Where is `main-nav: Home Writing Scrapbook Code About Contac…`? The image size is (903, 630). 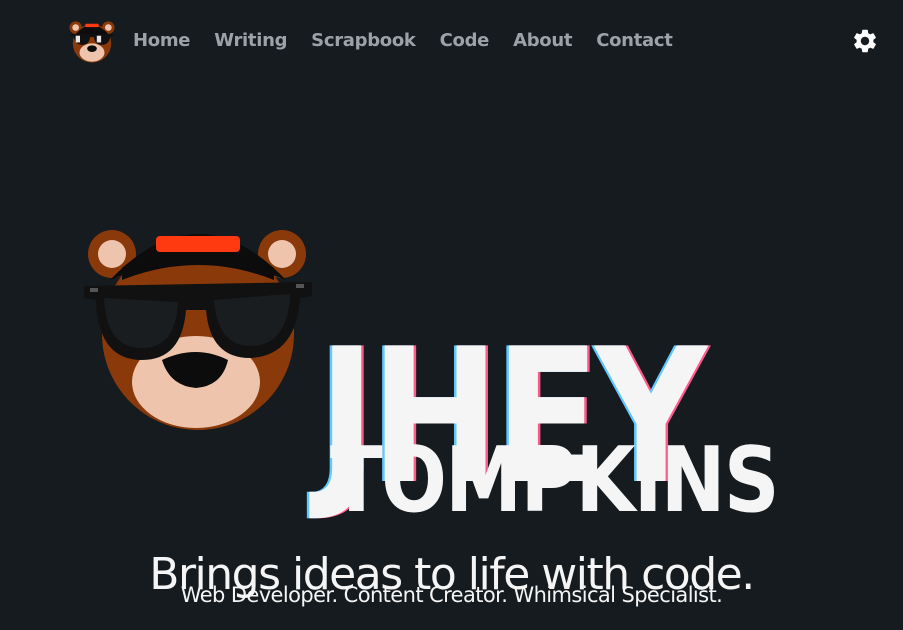
main-nav: Home Writing Scrapbook Code About Contac… is located at coordinates (415, 41).